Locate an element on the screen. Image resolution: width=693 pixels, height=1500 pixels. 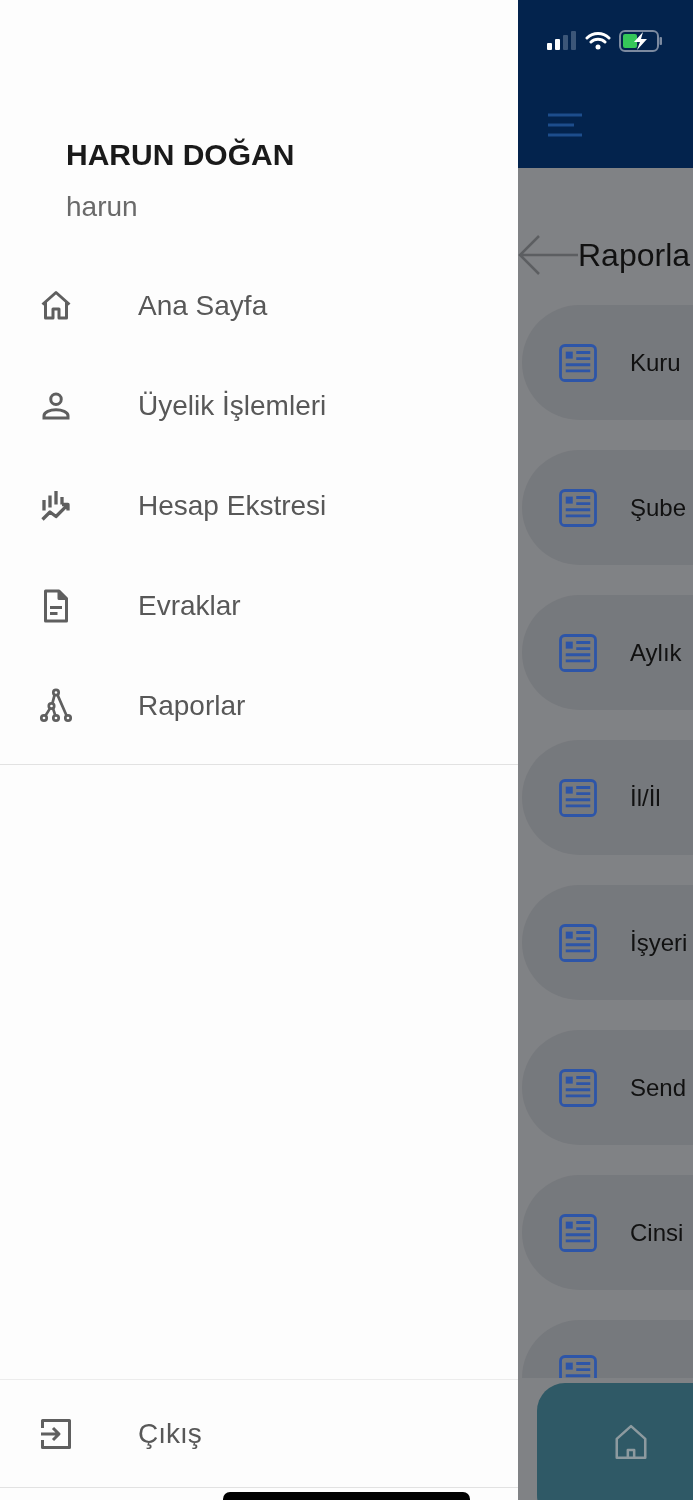
menu-item: Hesap Ekstresi is located at coordinates (259, 506).